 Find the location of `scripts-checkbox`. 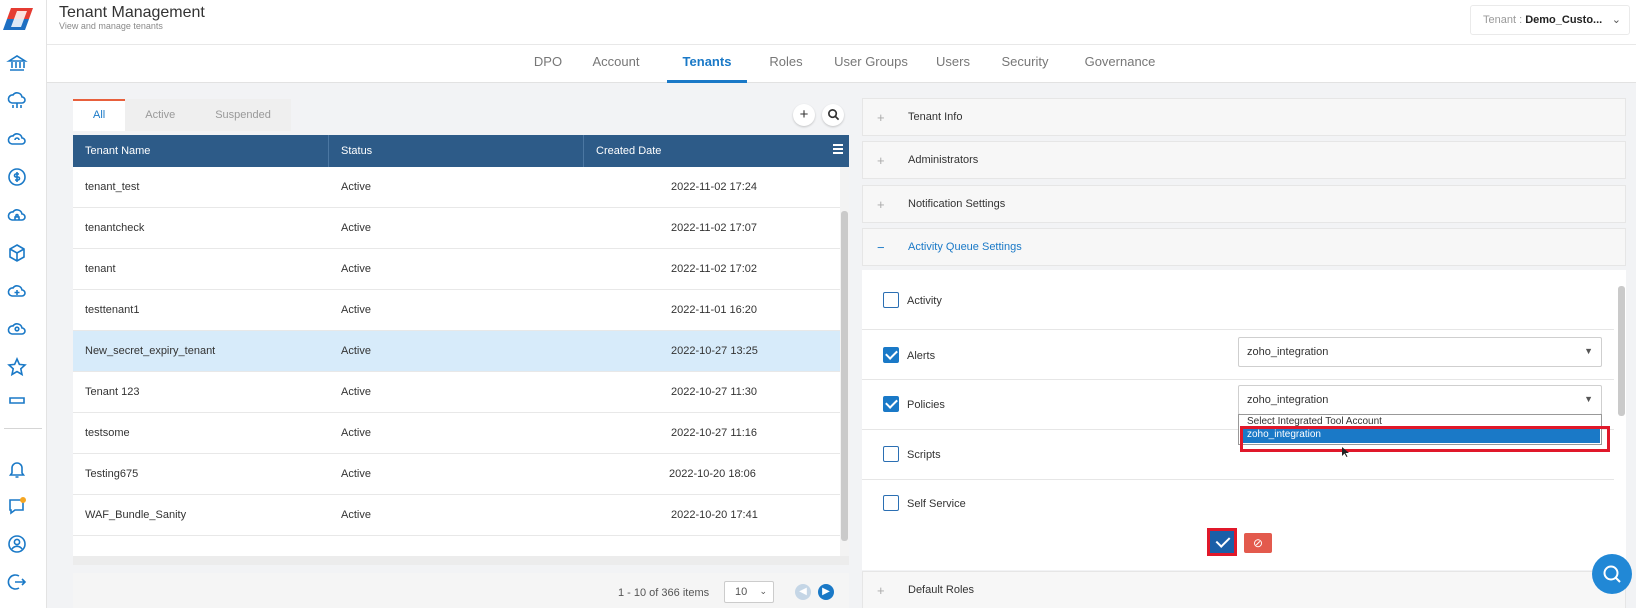

scripts-checkbox is located at coordinates (891, 454).